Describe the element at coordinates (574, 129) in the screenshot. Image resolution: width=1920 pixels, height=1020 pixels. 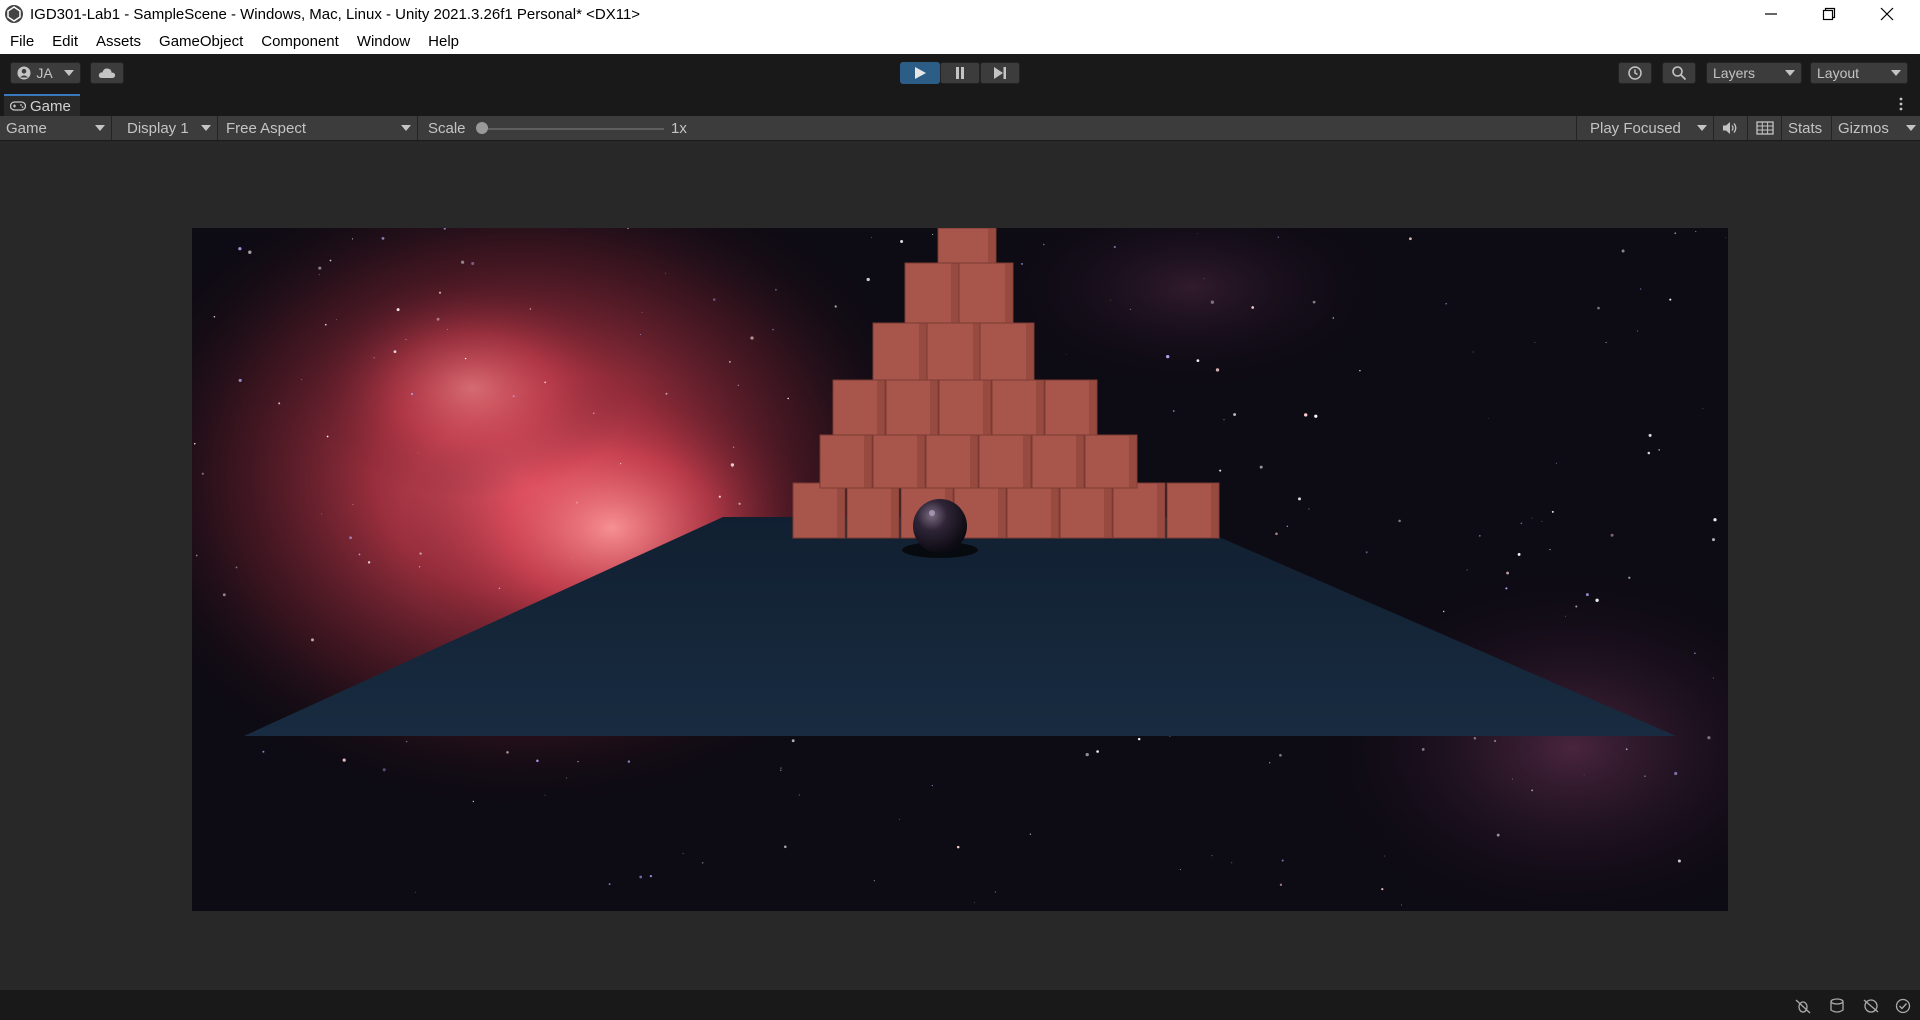
I see `scale-slider-track` at that location.